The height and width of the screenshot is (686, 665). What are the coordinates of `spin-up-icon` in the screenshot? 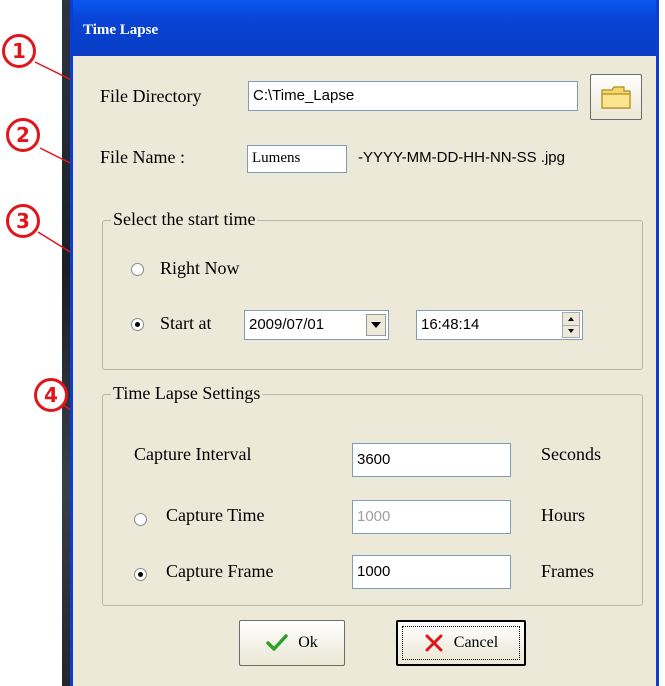 It's located at (571, 319).